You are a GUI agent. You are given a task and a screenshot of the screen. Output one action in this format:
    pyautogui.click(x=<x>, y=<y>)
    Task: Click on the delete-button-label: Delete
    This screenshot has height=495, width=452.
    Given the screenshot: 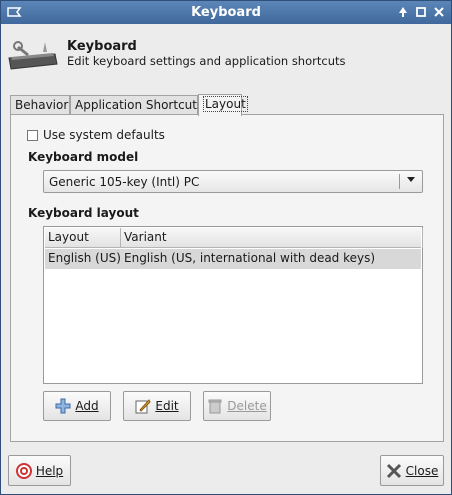 What is the action you would take?
    pyautogui.click(x=247, y=406)
    